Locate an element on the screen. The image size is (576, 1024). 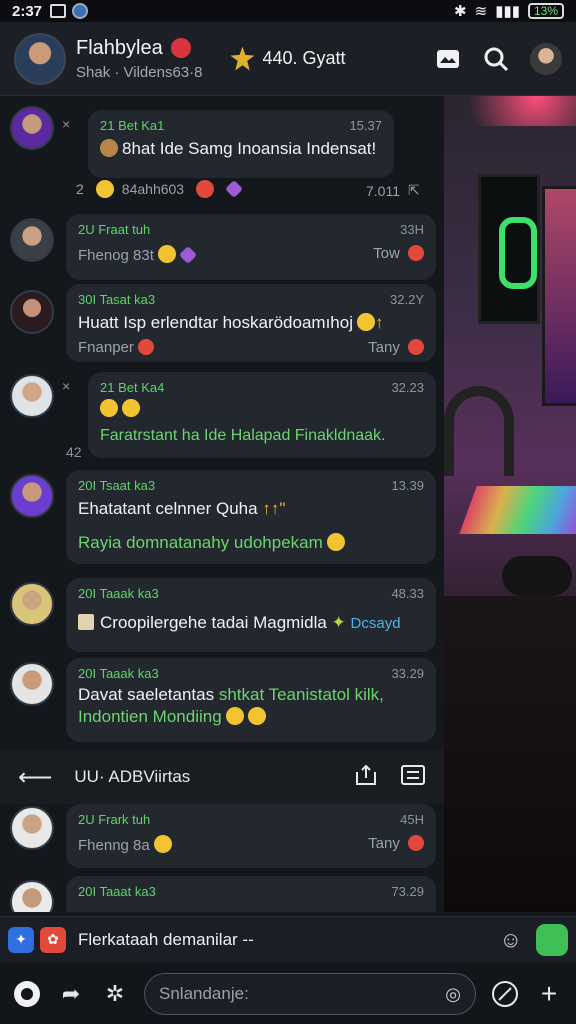
contact-titles: Flahbylea Shak · Vildens63·8 is located at coordinates (139, 59).